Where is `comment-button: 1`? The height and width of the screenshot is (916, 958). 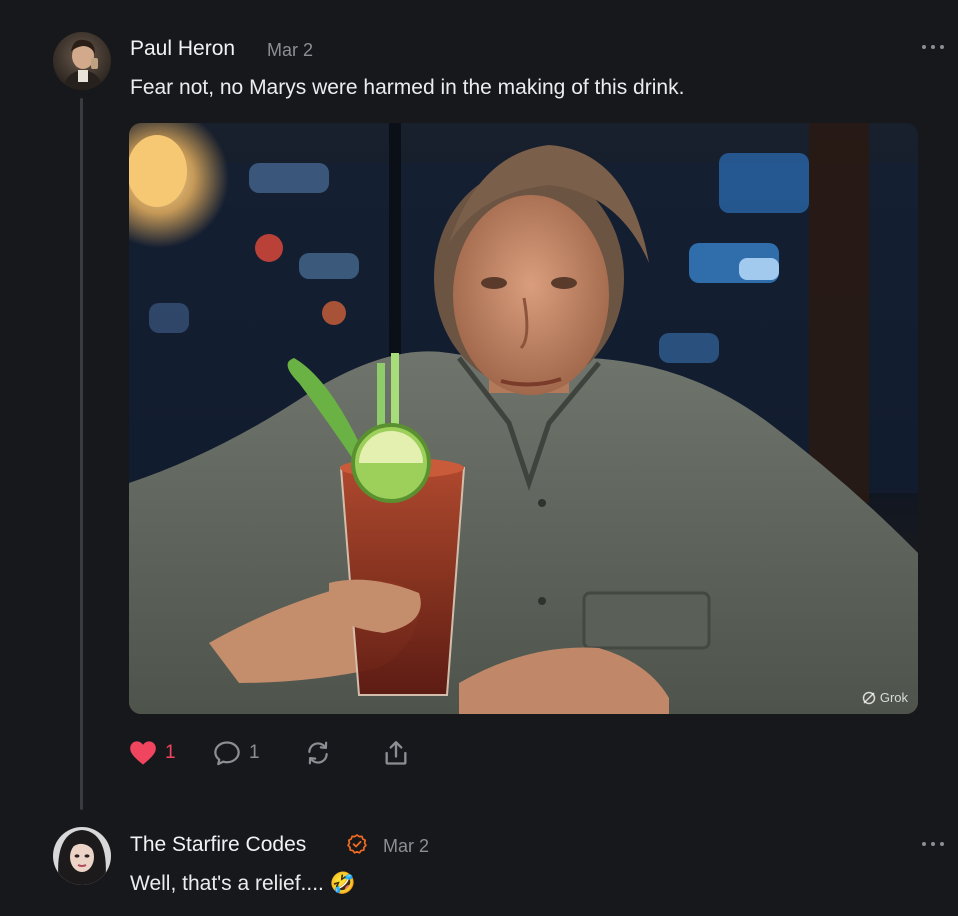 comment-button: 1 is located at coordinates (258, 753).